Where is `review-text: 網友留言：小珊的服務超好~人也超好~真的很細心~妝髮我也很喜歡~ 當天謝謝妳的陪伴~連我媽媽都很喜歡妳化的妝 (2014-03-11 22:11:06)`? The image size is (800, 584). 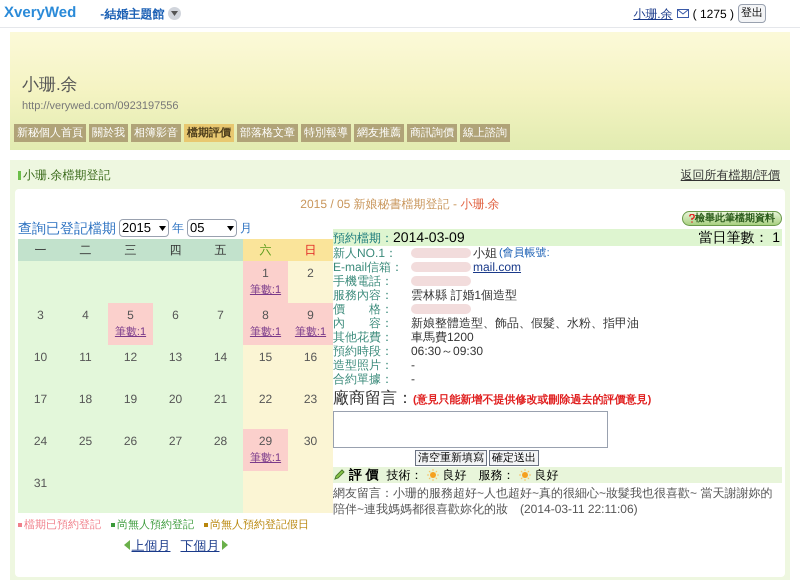 review-text: 網友留言：小珊的服務超好~人也超好~真的很細心~妝髮我也很喜歡~ 當天謝謝妳的陪伴~連我媽媽都很喜歡妳化的妝 (2014-03-11 22:11:06) is located at coordinates (553, 501).